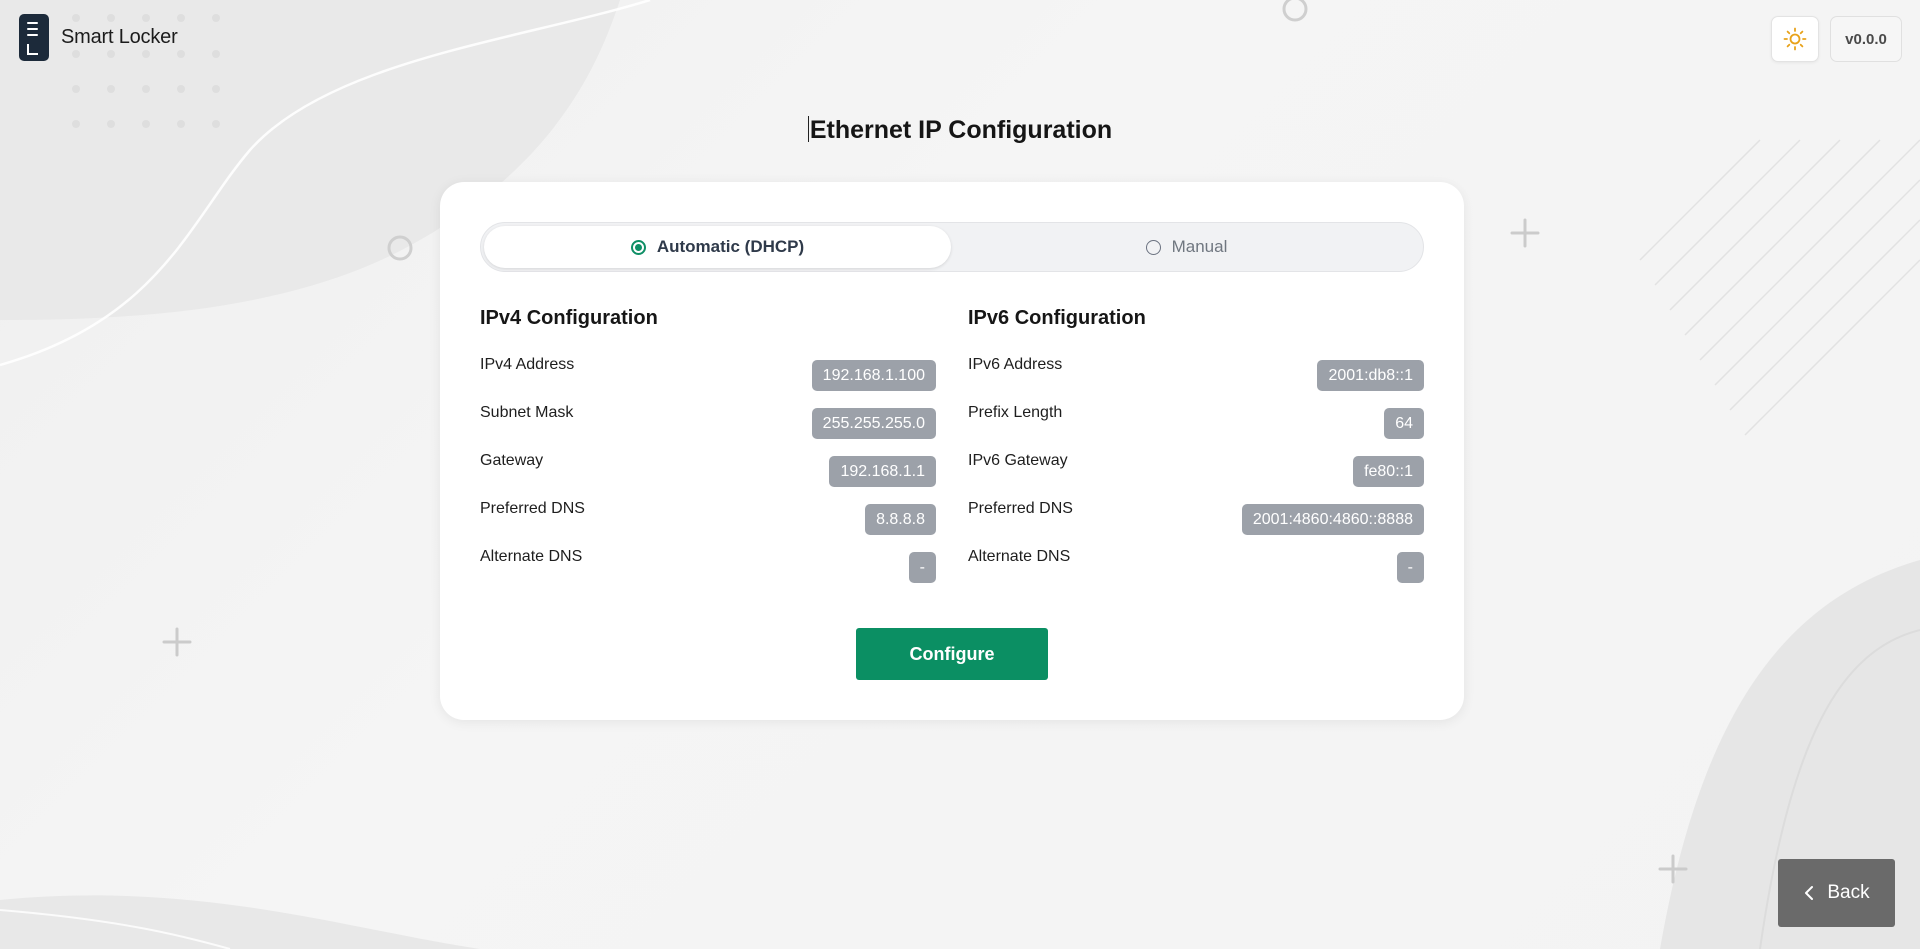 This screenshot has width=1920, height=949. I want to click on row-value: 192.168.1.100, so click(873, 375).